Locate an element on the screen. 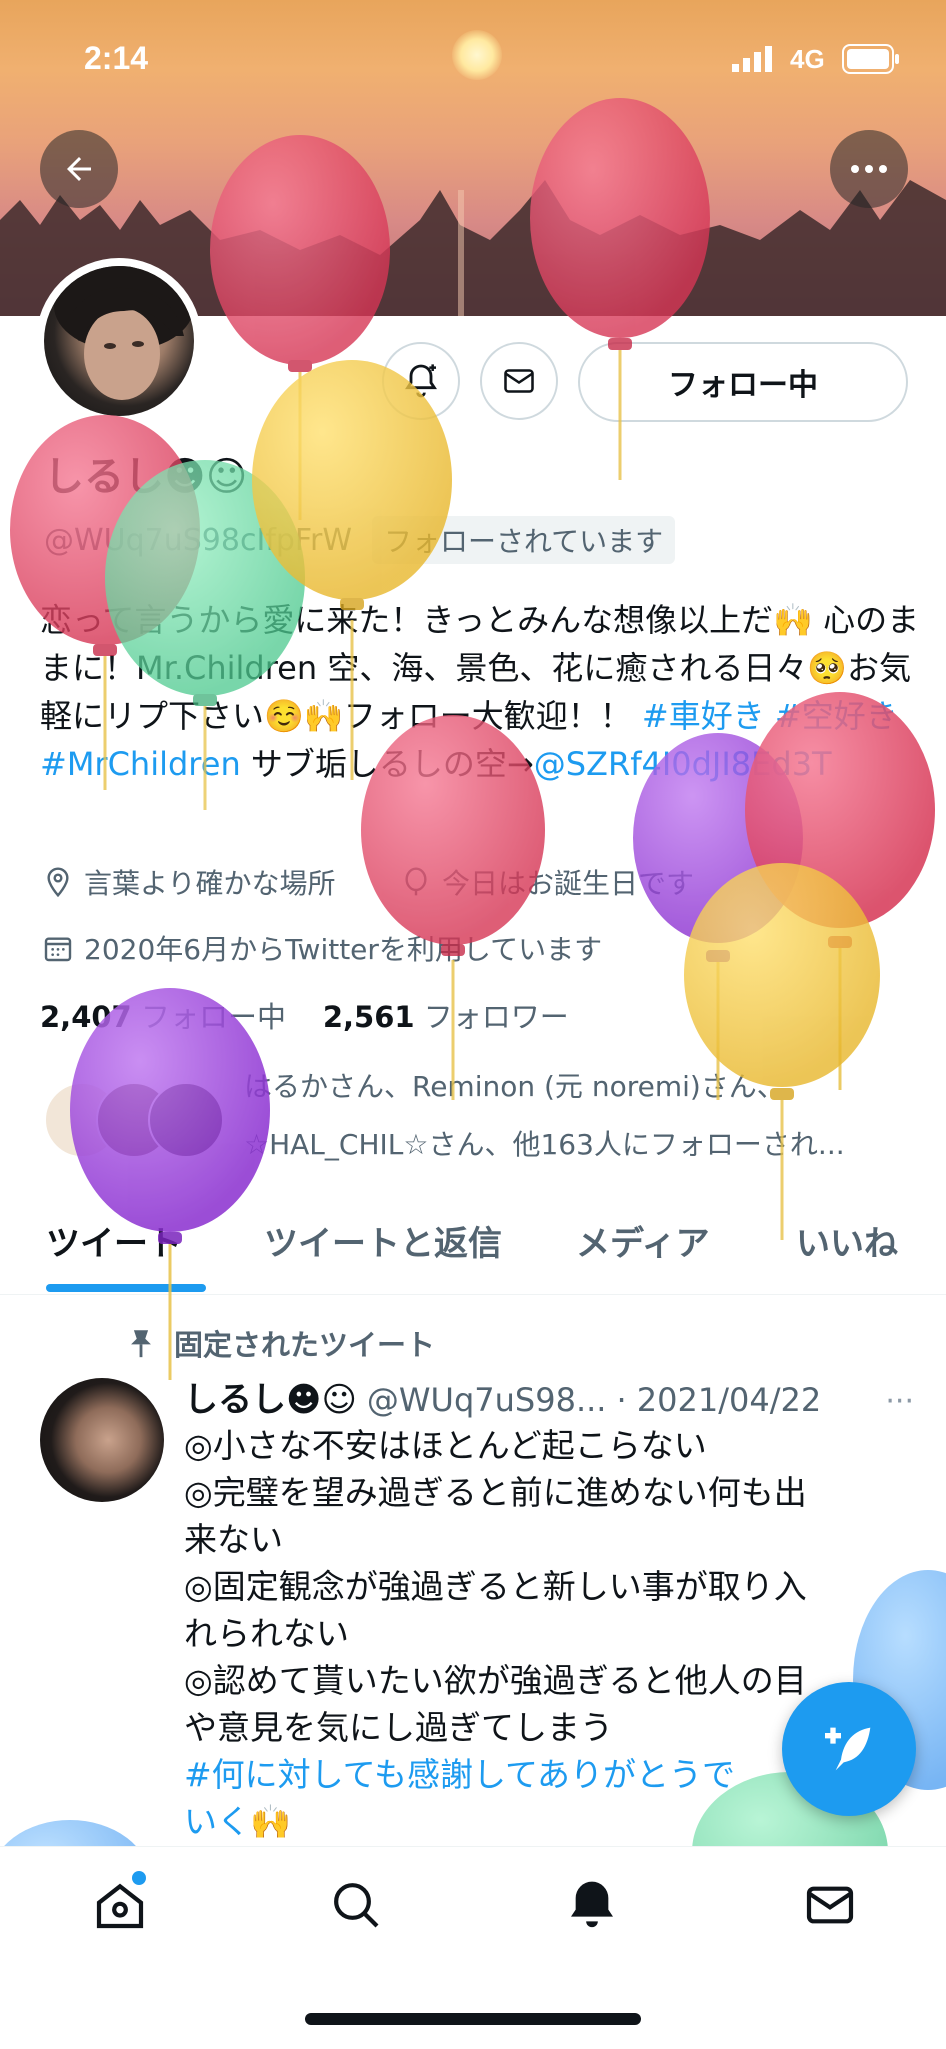 Image resolution: width=946 pixels, height=2049 pixels. bio-mention: @SZRf4I0dJI8Ed3T is located at coordinates (683, 764).